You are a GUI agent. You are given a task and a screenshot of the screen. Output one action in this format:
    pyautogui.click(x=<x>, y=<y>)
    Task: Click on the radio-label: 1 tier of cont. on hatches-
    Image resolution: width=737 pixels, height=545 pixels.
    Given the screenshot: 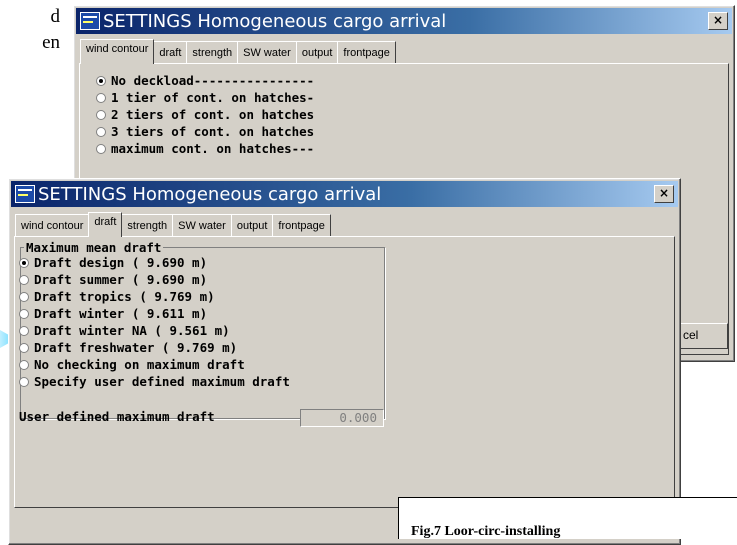 What is the action you would take?
    pyautogui.click(x=213, y=97)
    